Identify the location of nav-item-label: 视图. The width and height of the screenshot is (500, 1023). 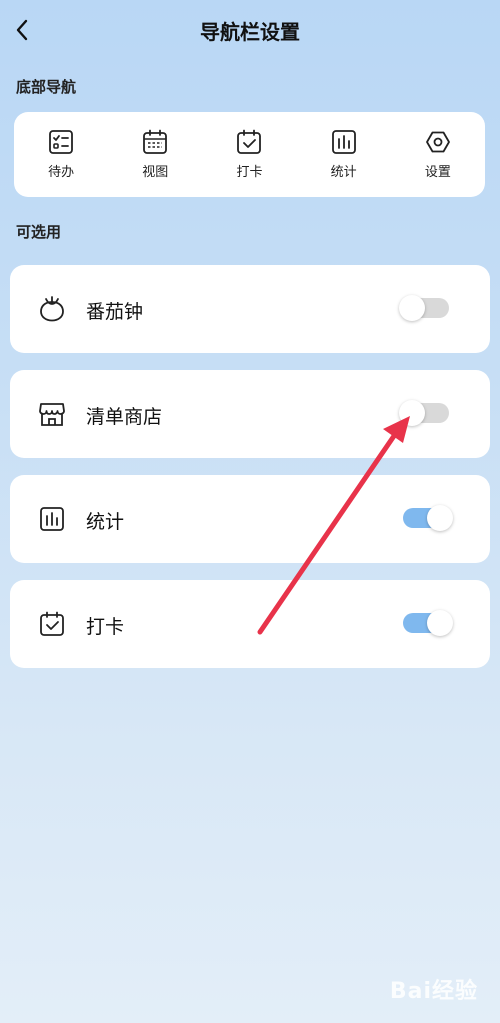
(155, 172).